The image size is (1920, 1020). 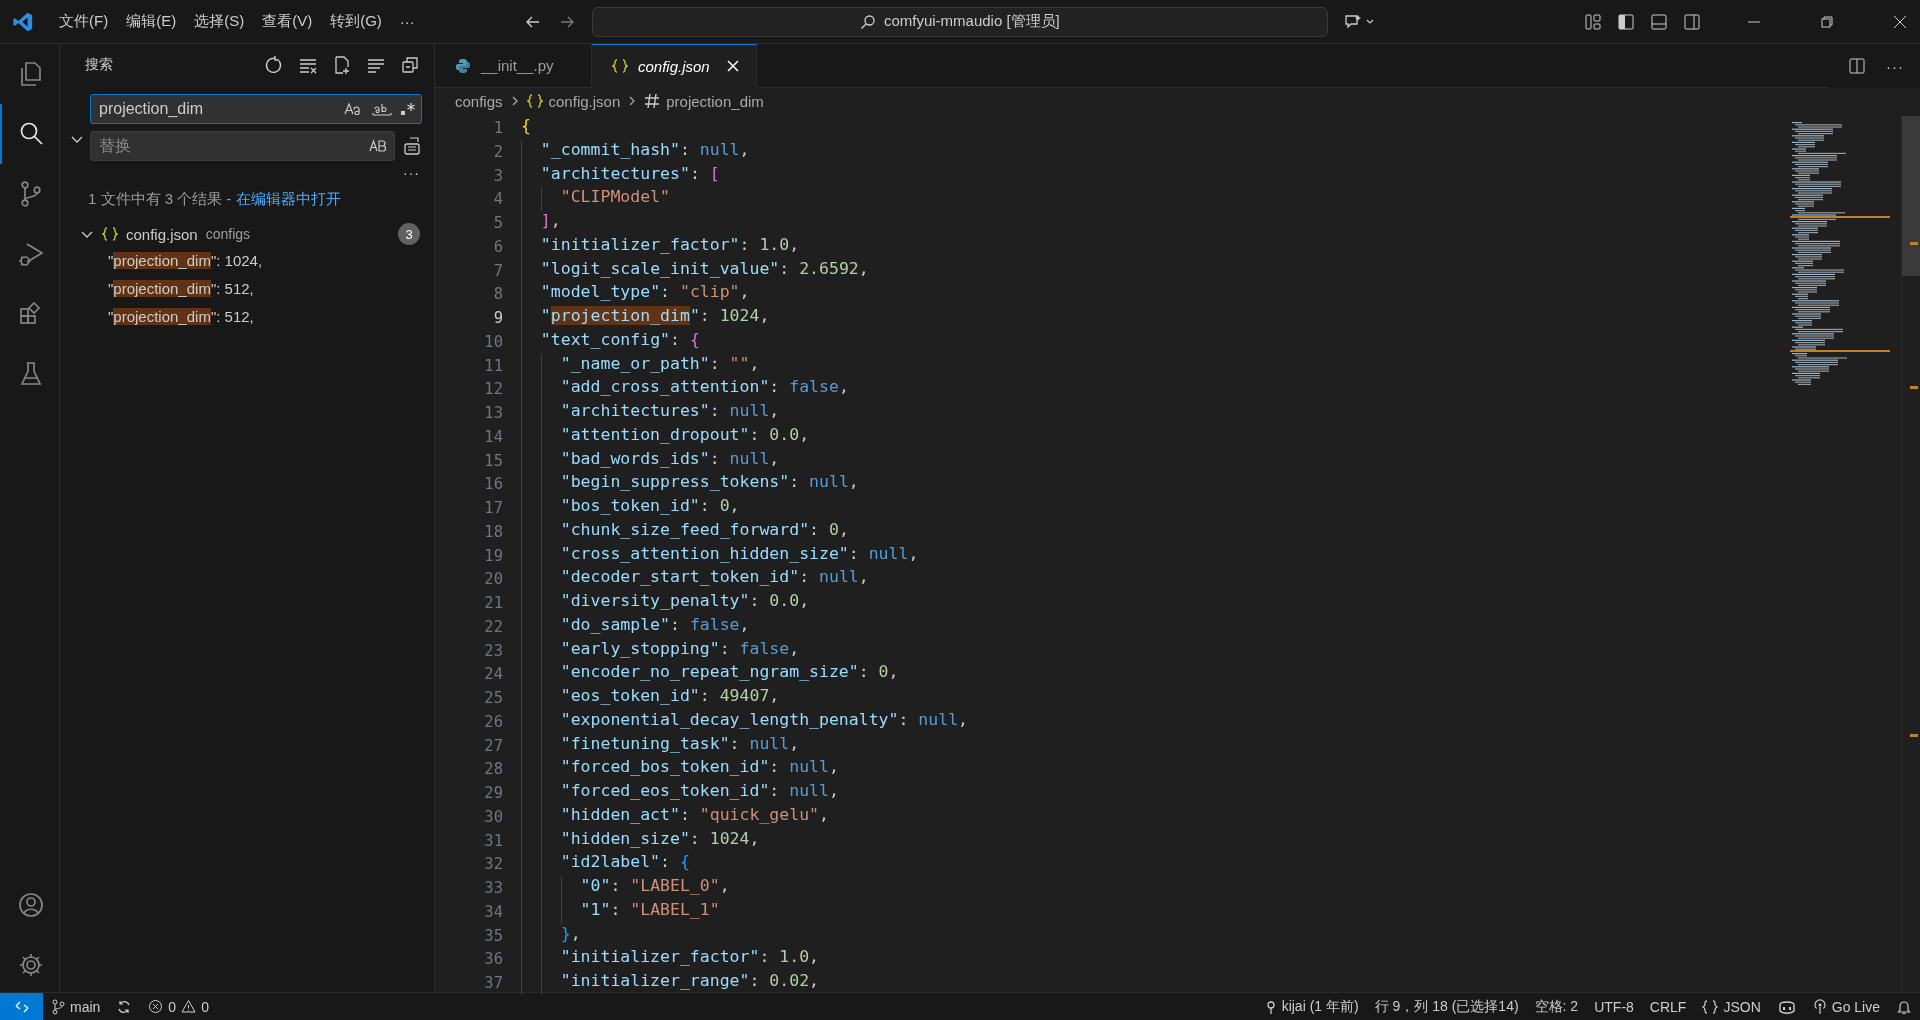 What do you see at coordinates (288, 198) in the screenshot?
I see `open-in-editor-link: 在编辑器中打开` at bounding box center [288, 198].